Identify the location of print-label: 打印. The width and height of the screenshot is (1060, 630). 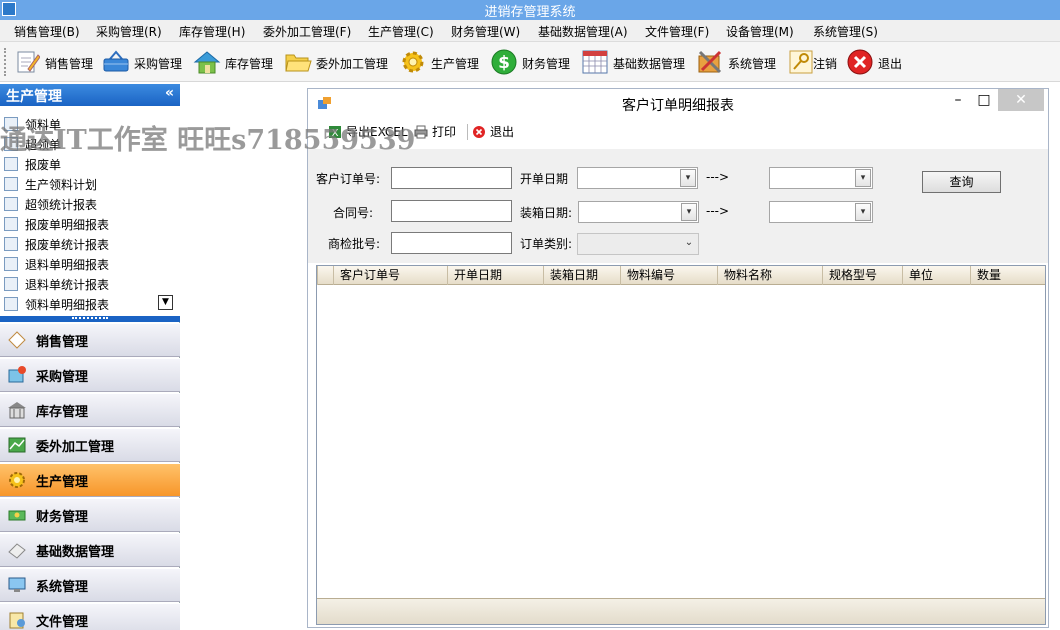
(444, 132).